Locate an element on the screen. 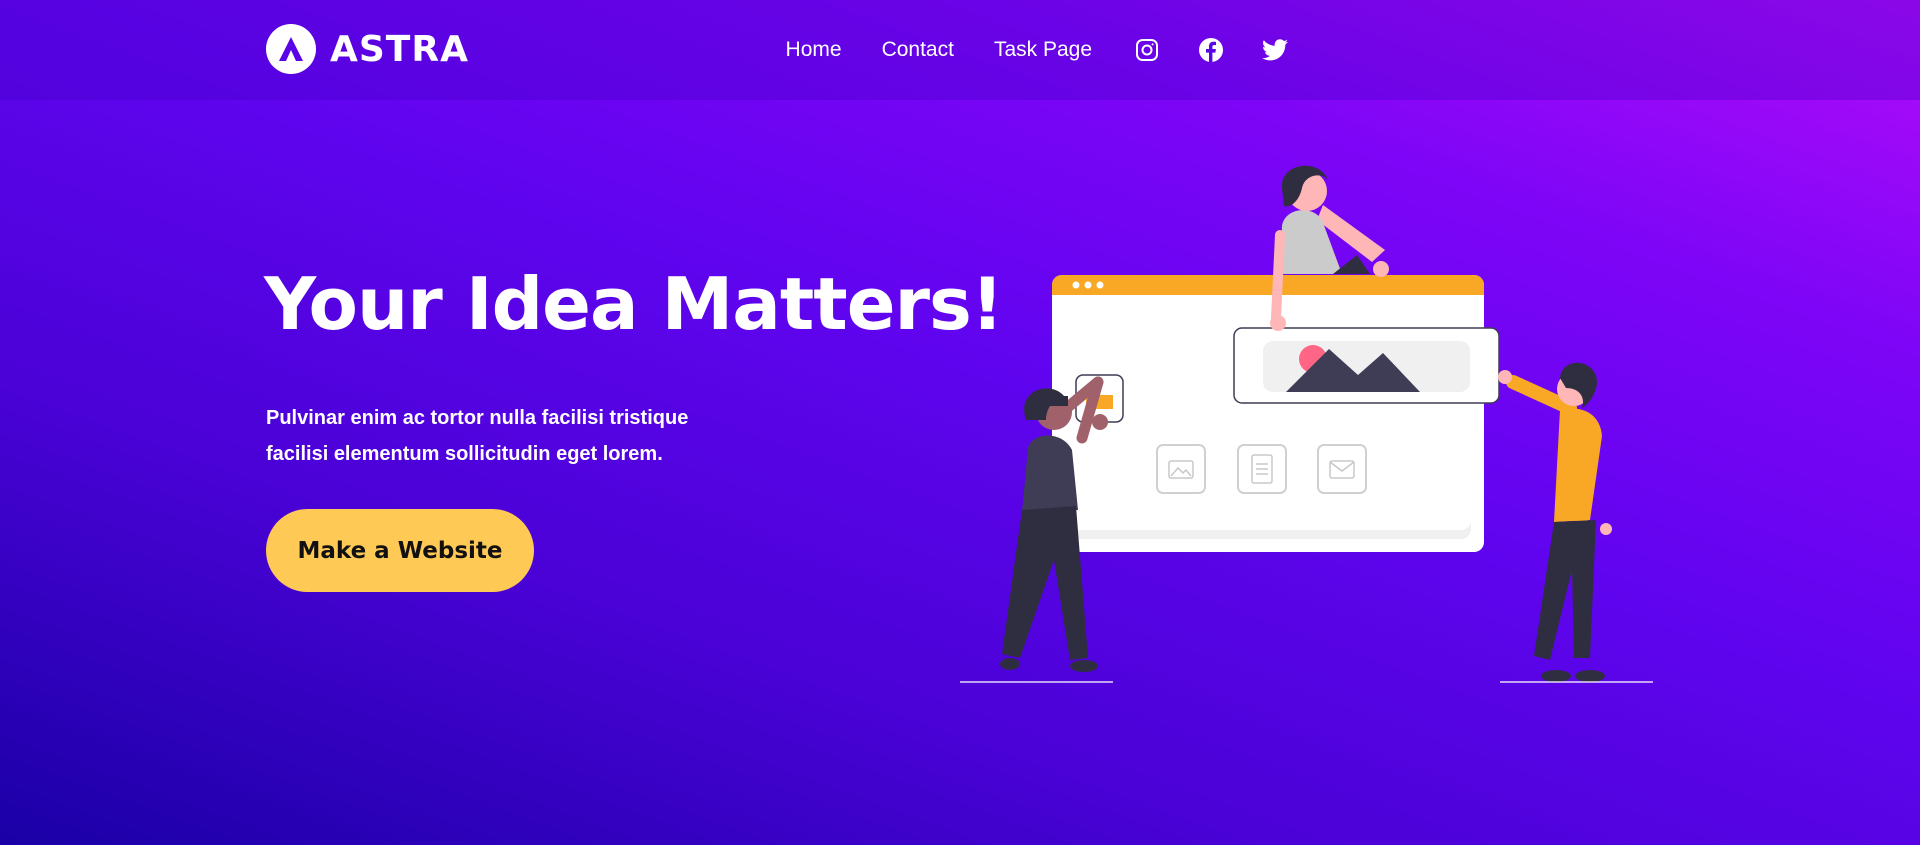  nav-task-page: Task Page is located at coordinates (1043, 50).